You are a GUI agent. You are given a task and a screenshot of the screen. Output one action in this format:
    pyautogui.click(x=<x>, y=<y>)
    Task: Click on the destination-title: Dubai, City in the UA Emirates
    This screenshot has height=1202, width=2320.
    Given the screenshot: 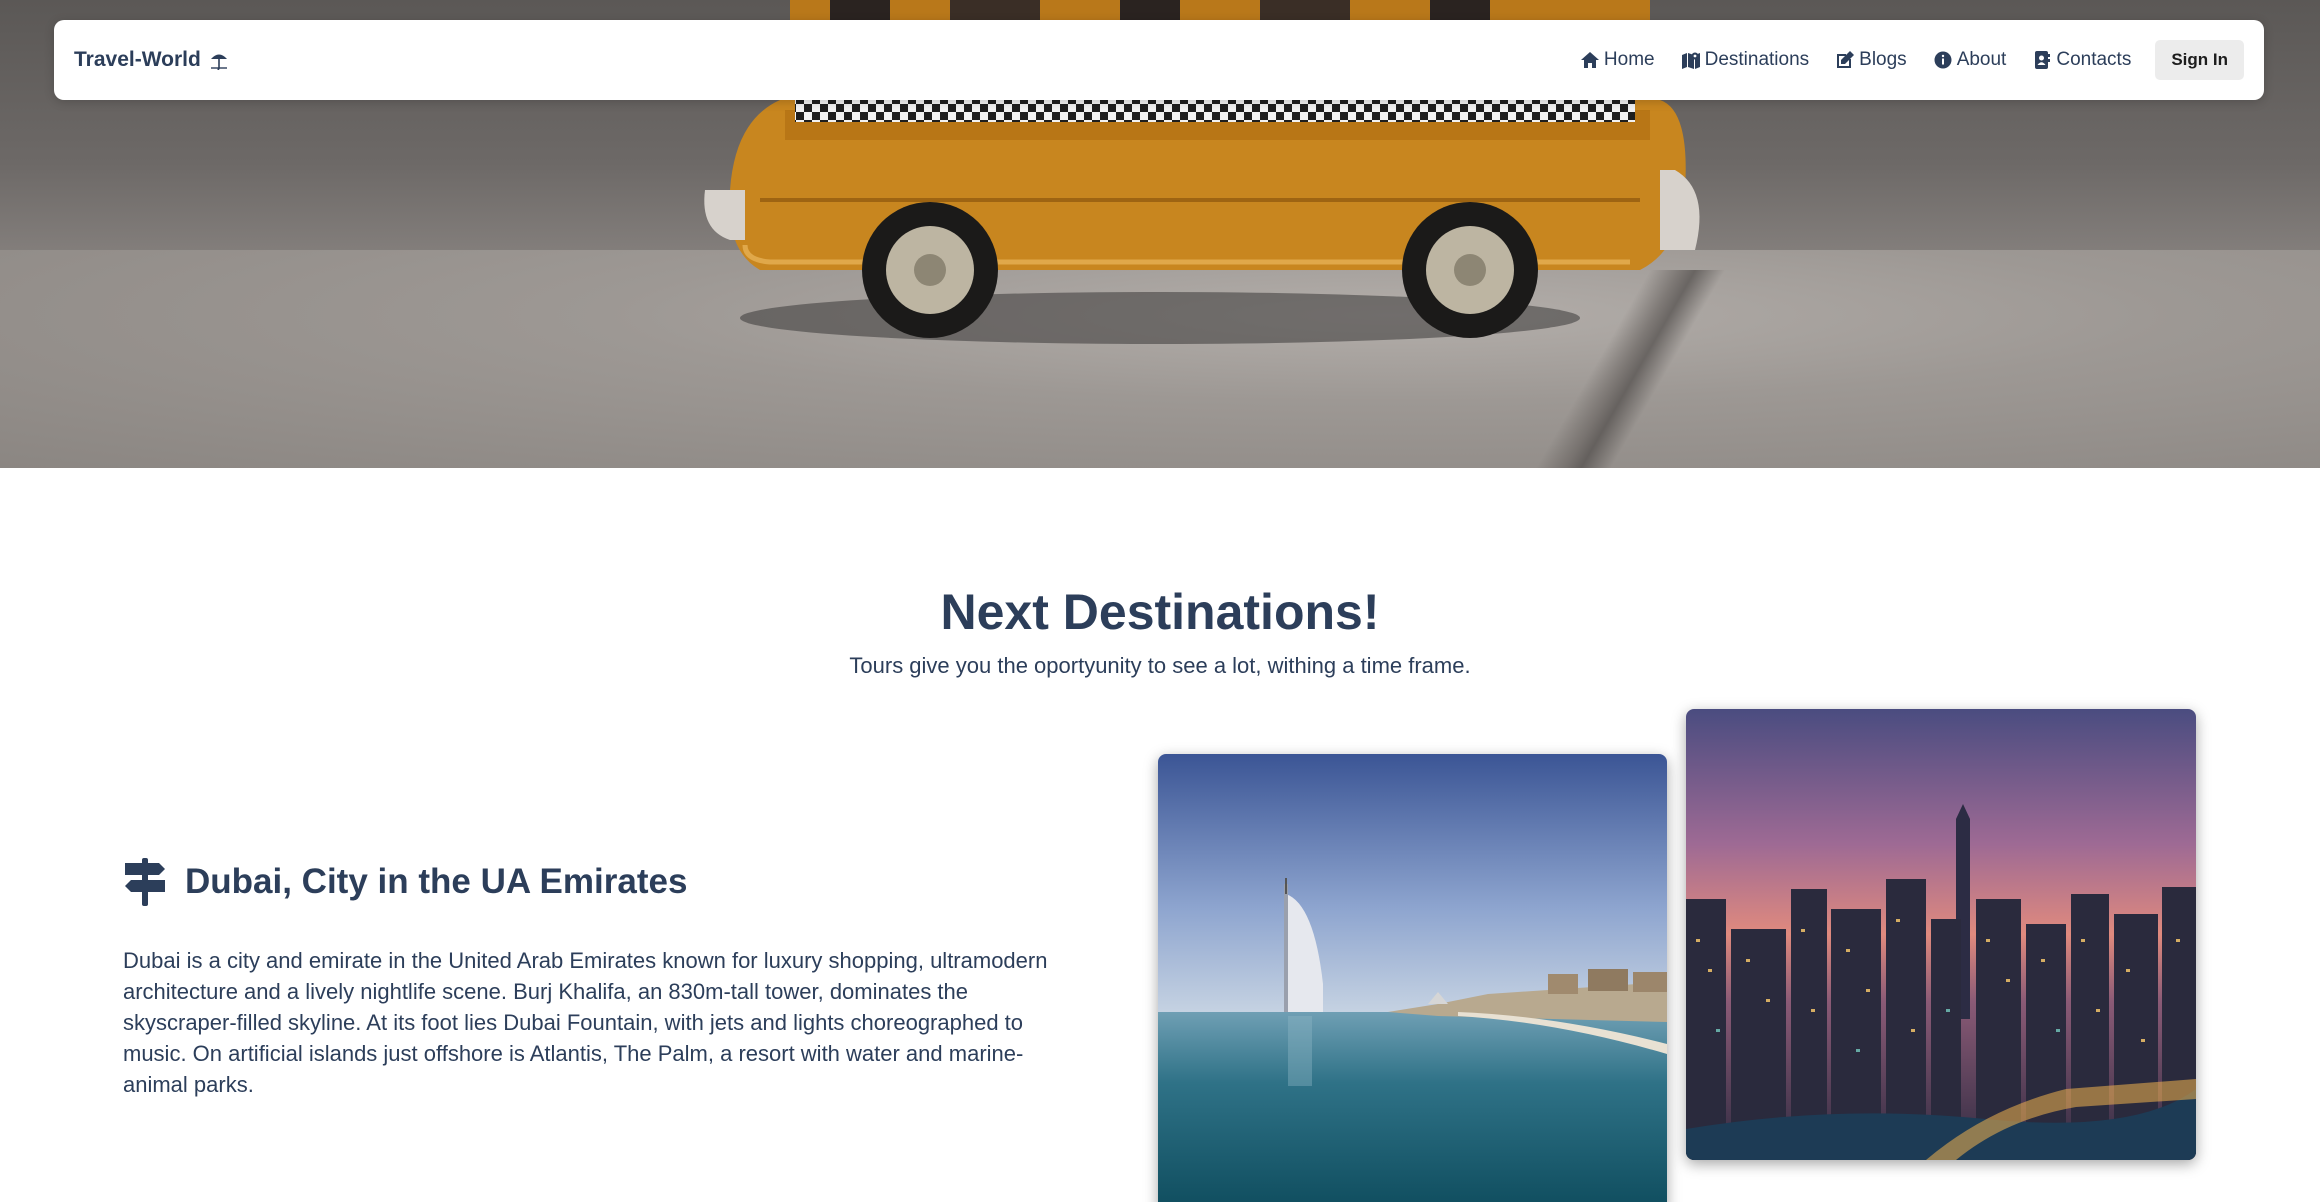 What is the action you would take?
    pyautogui.click(x=436, y=881)
    